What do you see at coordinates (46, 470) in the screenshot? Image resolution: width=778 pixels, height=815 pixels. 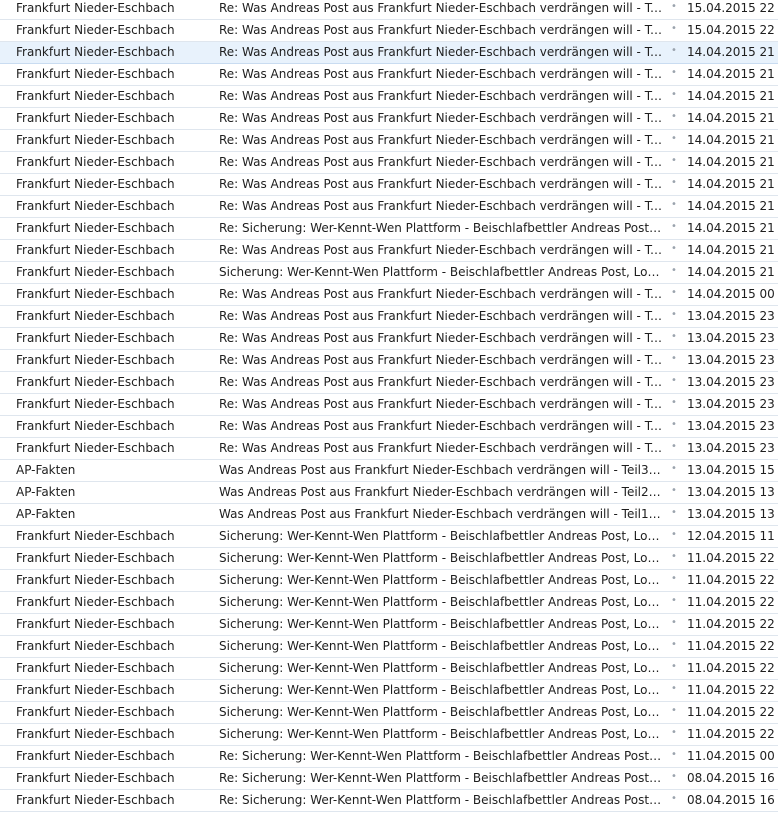 I see `message-sender: AP-Fakten` at bounding box center [46, 470].